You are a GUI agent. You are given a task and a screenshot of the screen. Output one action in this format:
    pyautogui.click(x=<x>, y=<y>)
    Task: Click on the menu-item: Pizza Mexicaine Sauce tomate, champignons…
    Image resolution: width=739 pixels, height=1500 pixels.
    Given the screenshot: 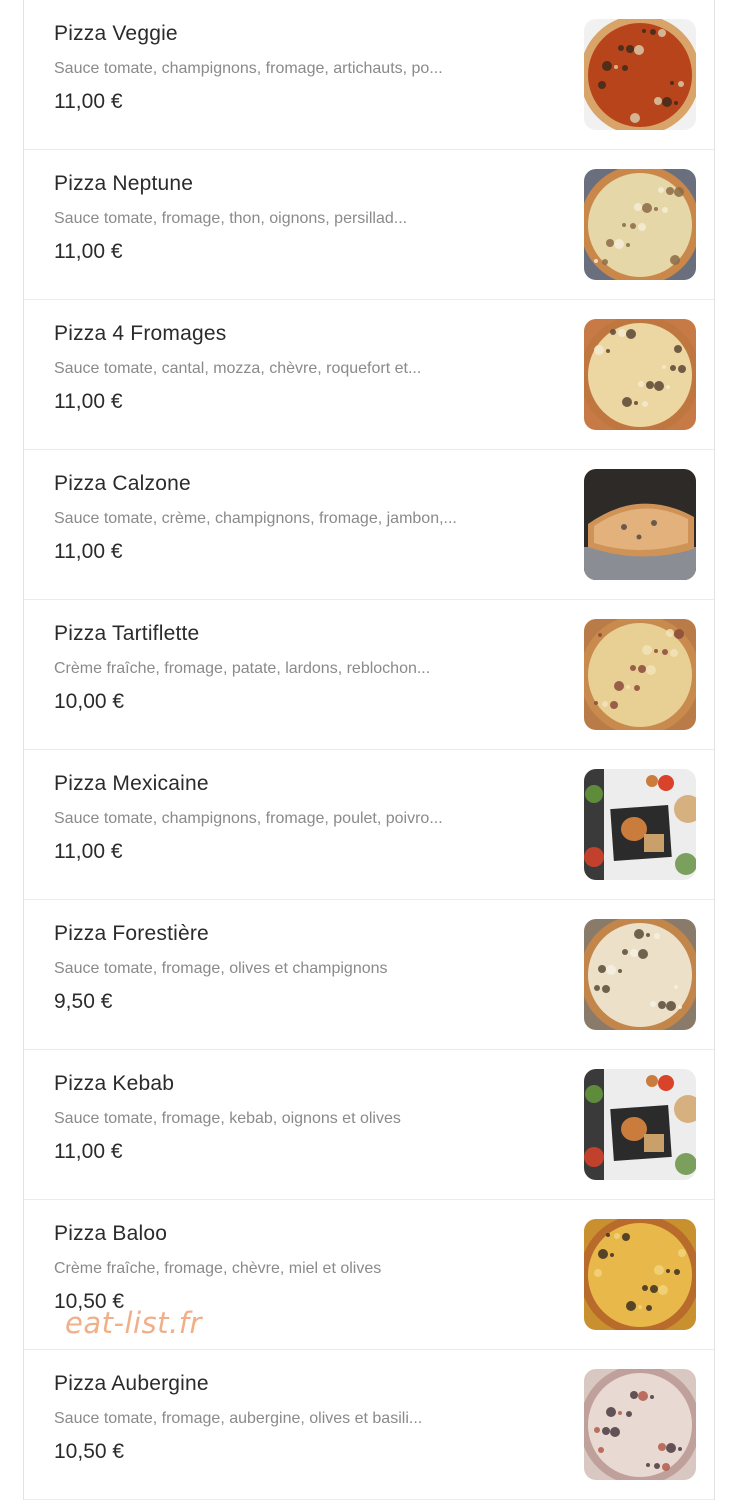 What is the action you would take?
    pyautogui.click(x=369, y=825)
    